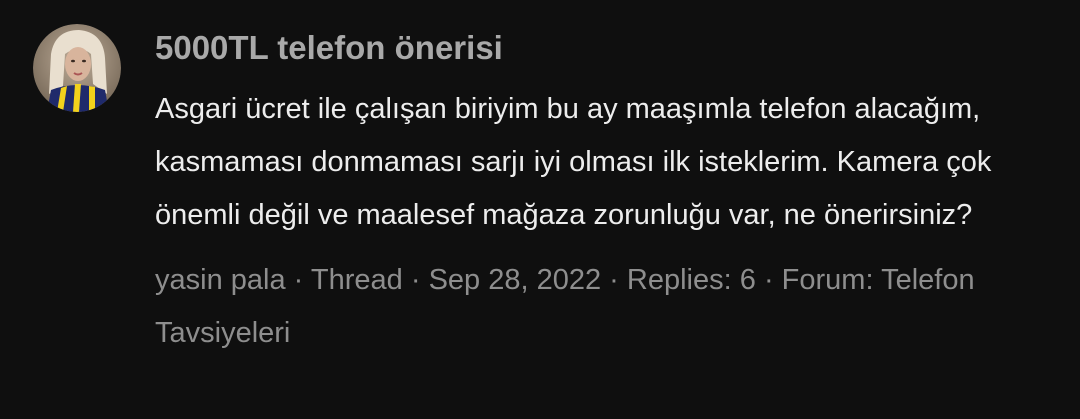 The width and height of the screenshot is (1080, 419). I want to click on replies-count: Replies: 6, so click(691, 280).